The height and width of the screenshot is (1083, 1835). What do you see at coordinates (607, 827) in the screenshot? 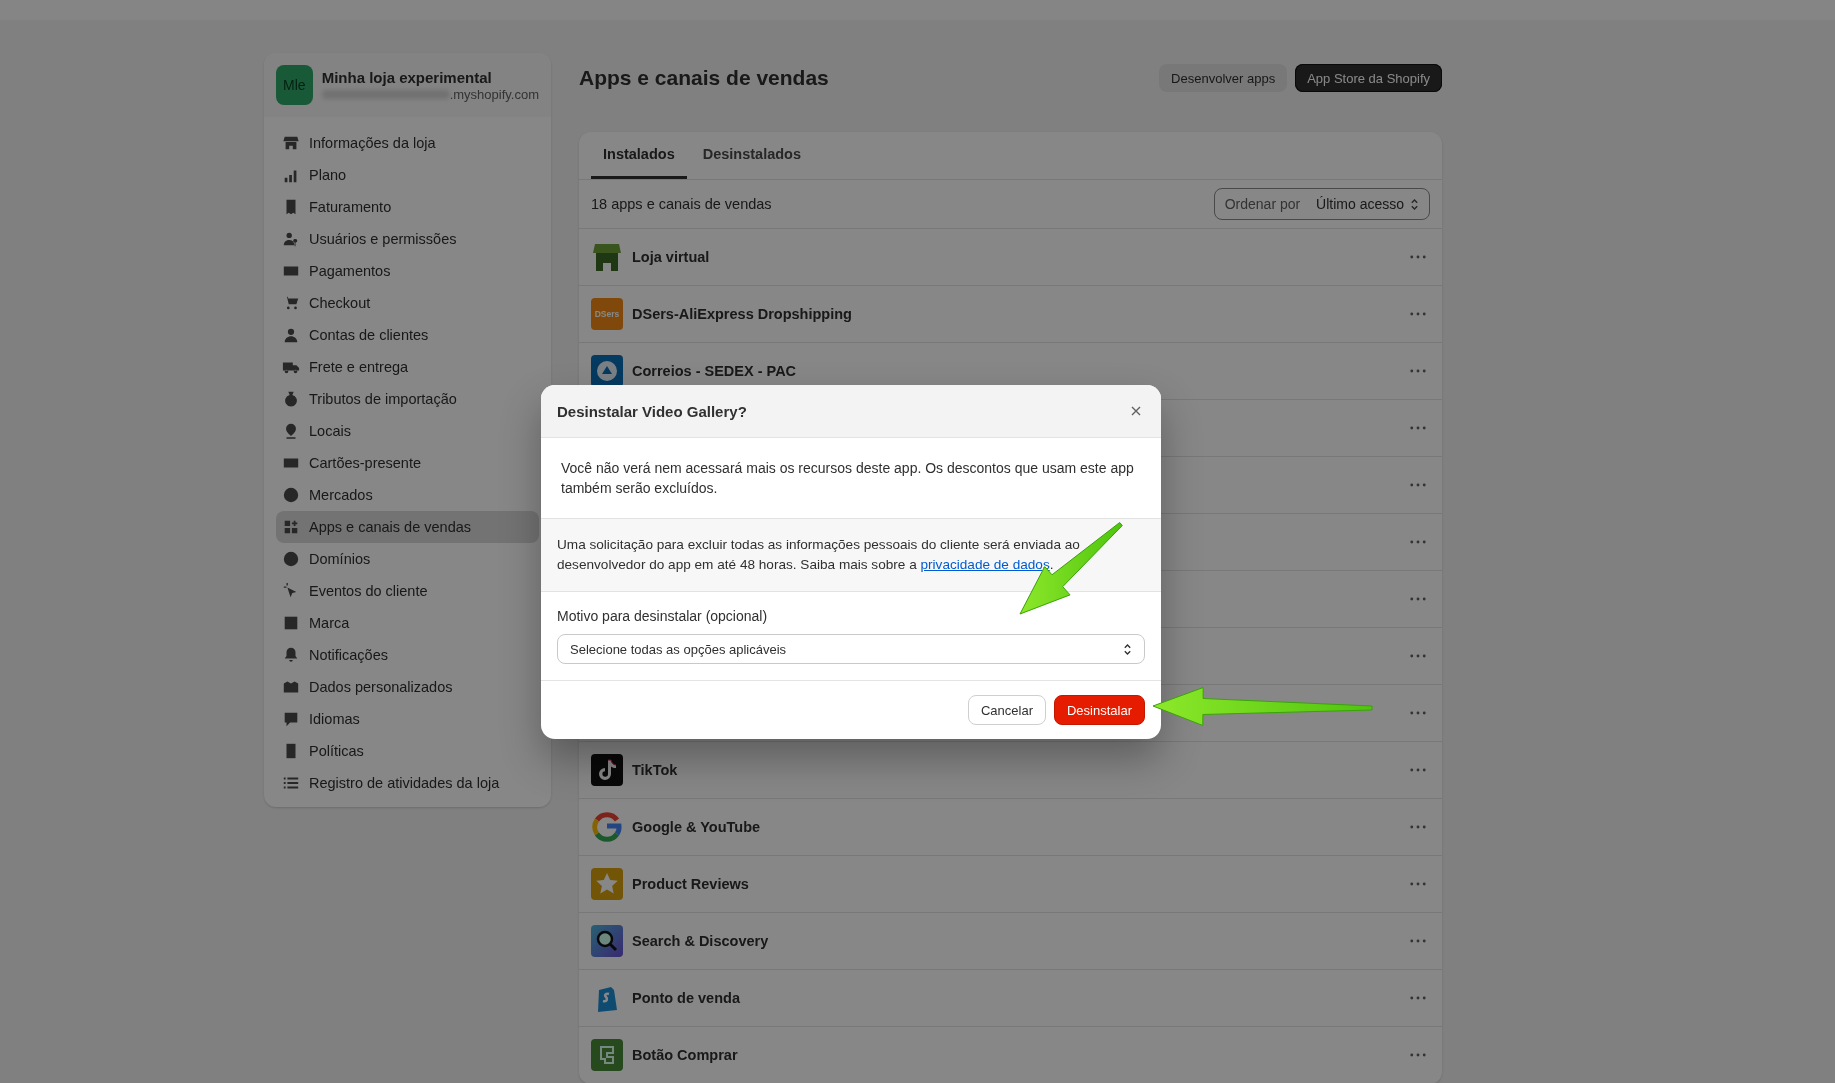
I see `colored-ring-icon` at bounding box center [607, 827].